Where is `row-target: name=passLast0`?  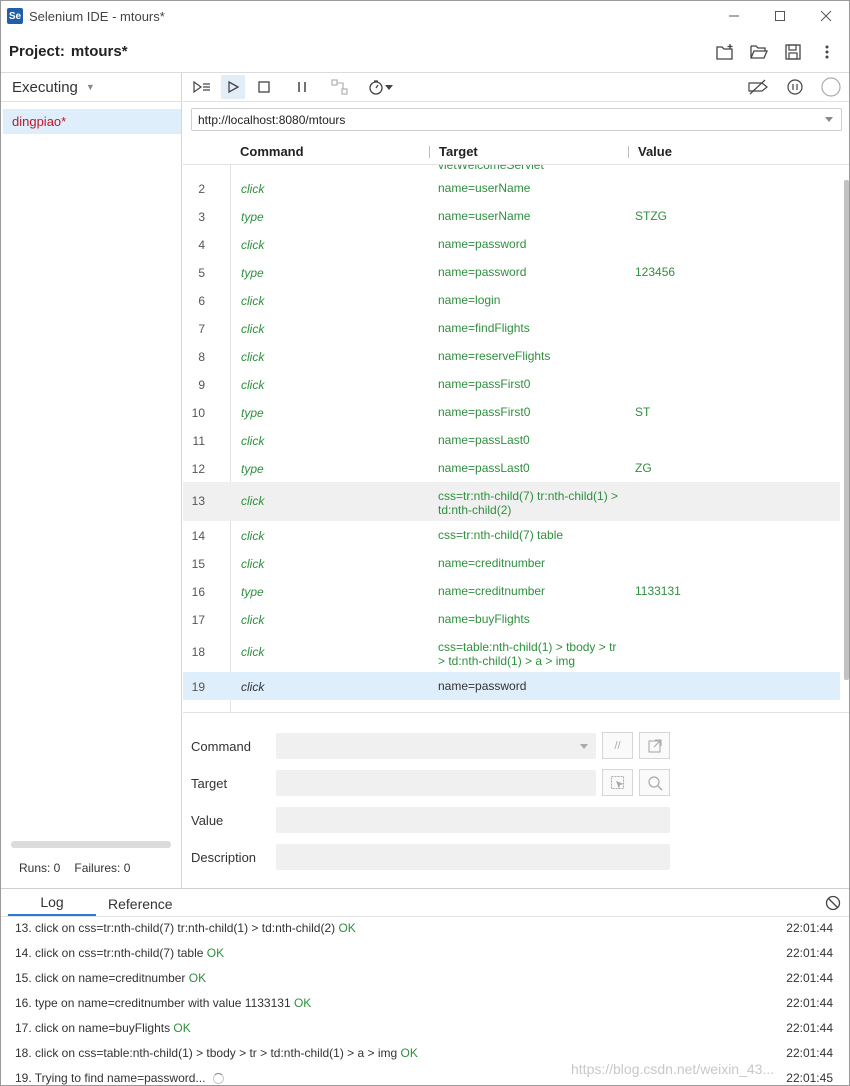 row-target: name=passLast0 is located at coordinates (484, 468).